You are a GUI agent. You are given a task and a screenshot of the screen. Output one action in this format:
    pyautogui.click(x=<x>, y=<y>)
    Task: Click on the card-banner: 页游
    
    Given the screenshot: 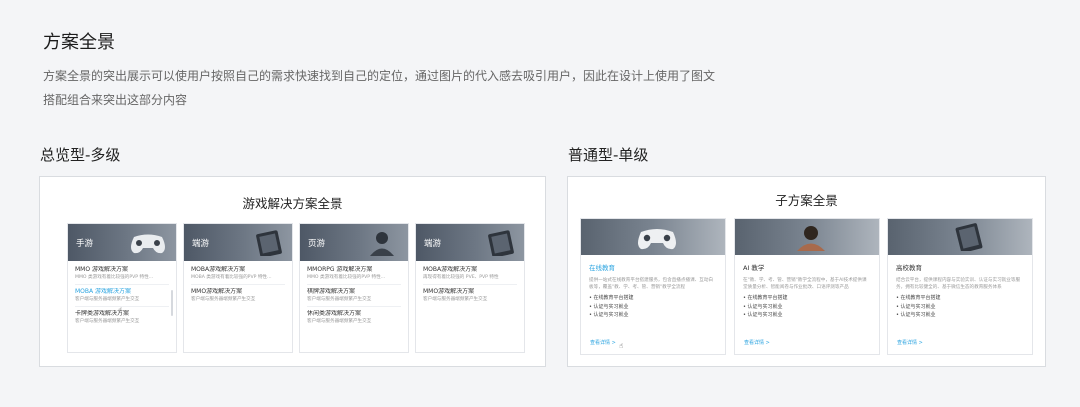 What is the action you would take?
    pyautogui.click(x=354, y=242)
    